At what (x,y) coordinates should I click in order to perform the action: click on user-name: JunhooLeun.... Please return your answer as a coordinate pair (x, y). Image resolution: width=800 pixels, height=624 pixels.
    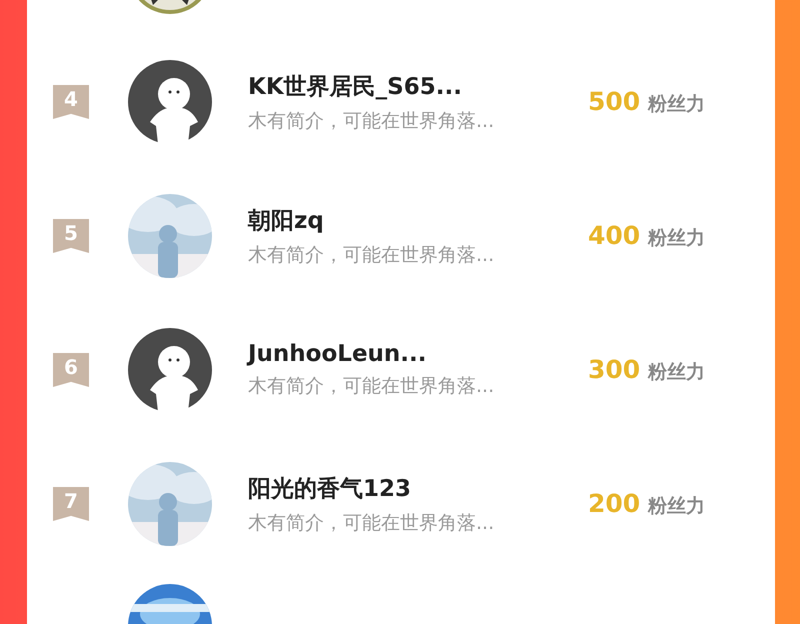
    Looking at the image, I should click on (413, 354).